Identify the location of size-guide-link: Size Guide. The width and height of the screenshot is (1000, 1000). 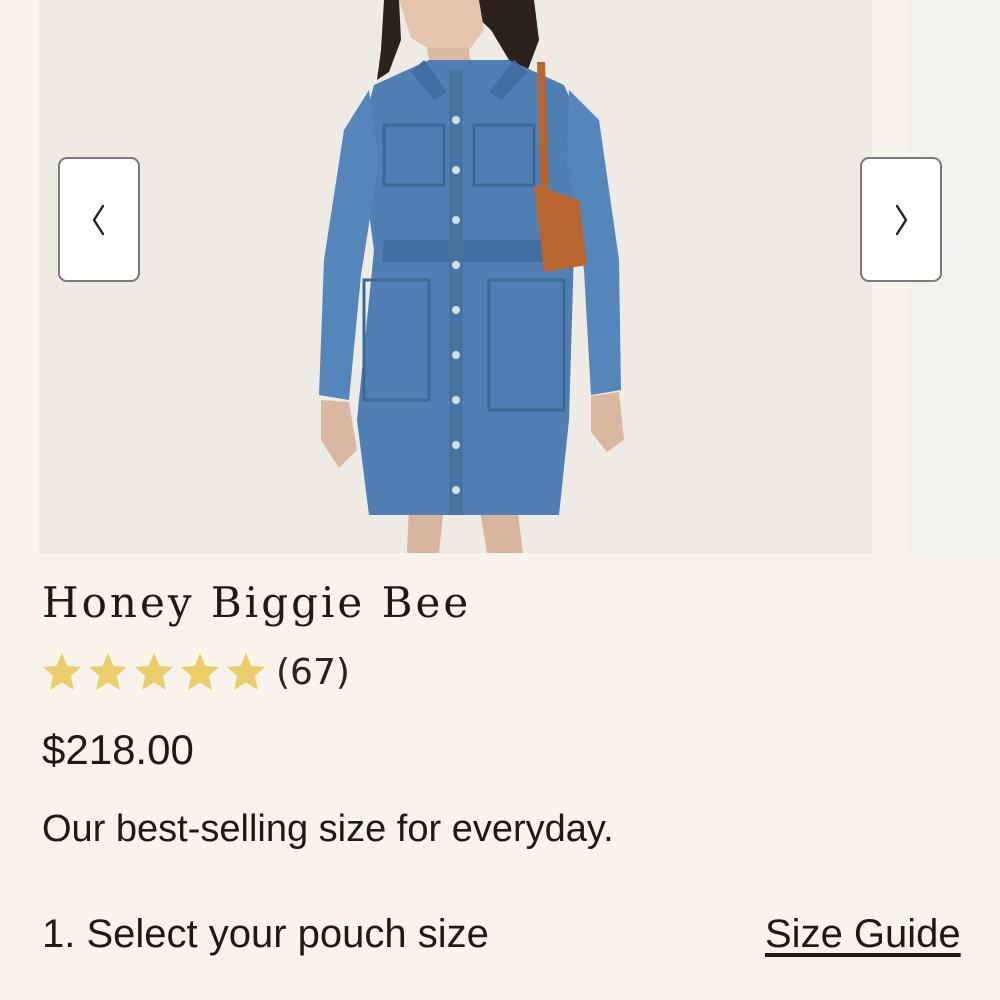
(863, 934).